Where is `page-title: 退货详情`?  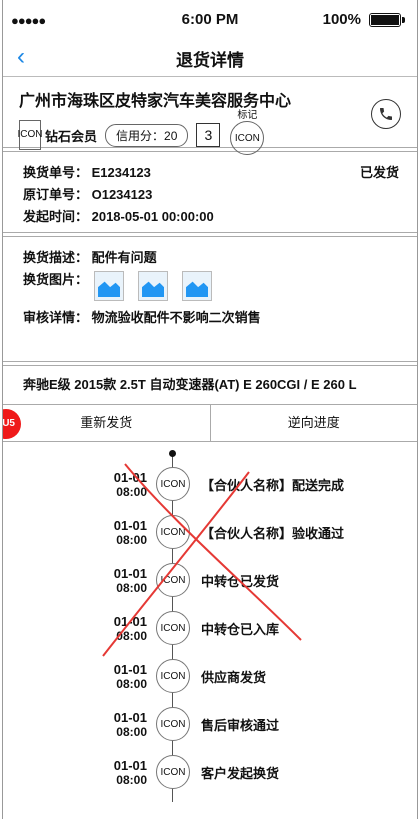
page-title: 退货详情 is located at coordinates (210, 60).